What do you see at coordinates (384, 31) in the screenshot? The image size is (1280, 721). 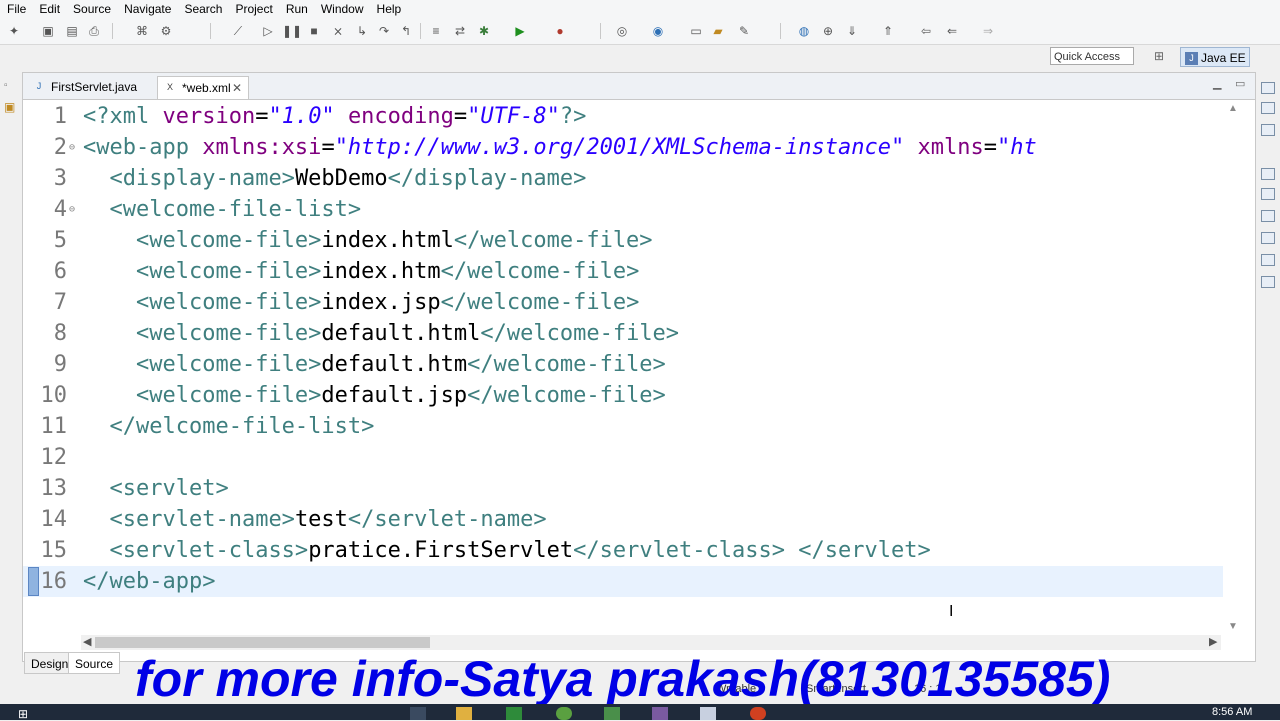 I see `step-over-icon: ↷` at bounding box center [384, 31].